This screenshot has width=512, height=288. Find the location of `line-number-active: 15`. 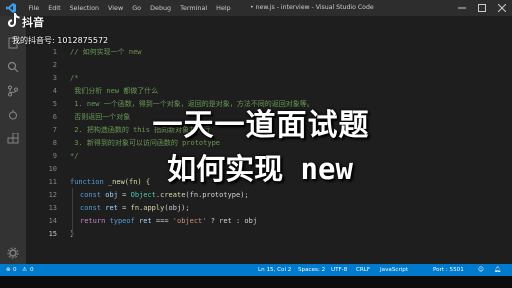

line-number-active: 15 is located at coordinates (52, 234).